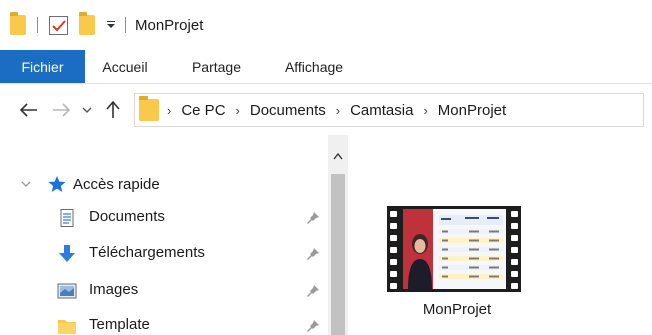 The height and width of the screenshot is (335, 652). What do you see at coordinates (457, 309) in the screenshot?
I see `file-name-label: MonProjet` at bounding box center [457, 309].